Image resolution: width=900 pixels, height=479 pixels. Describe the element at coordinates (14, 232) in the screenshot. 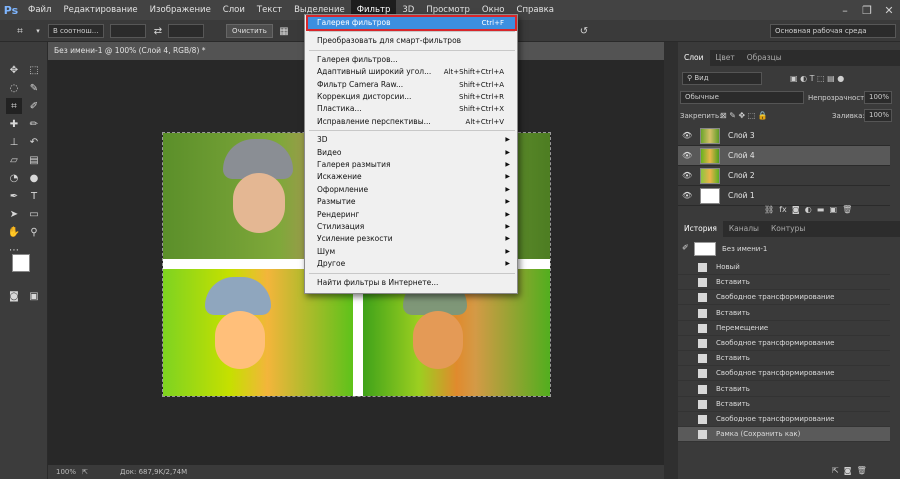

I see `hand-tool-icon: ✋` at that location.